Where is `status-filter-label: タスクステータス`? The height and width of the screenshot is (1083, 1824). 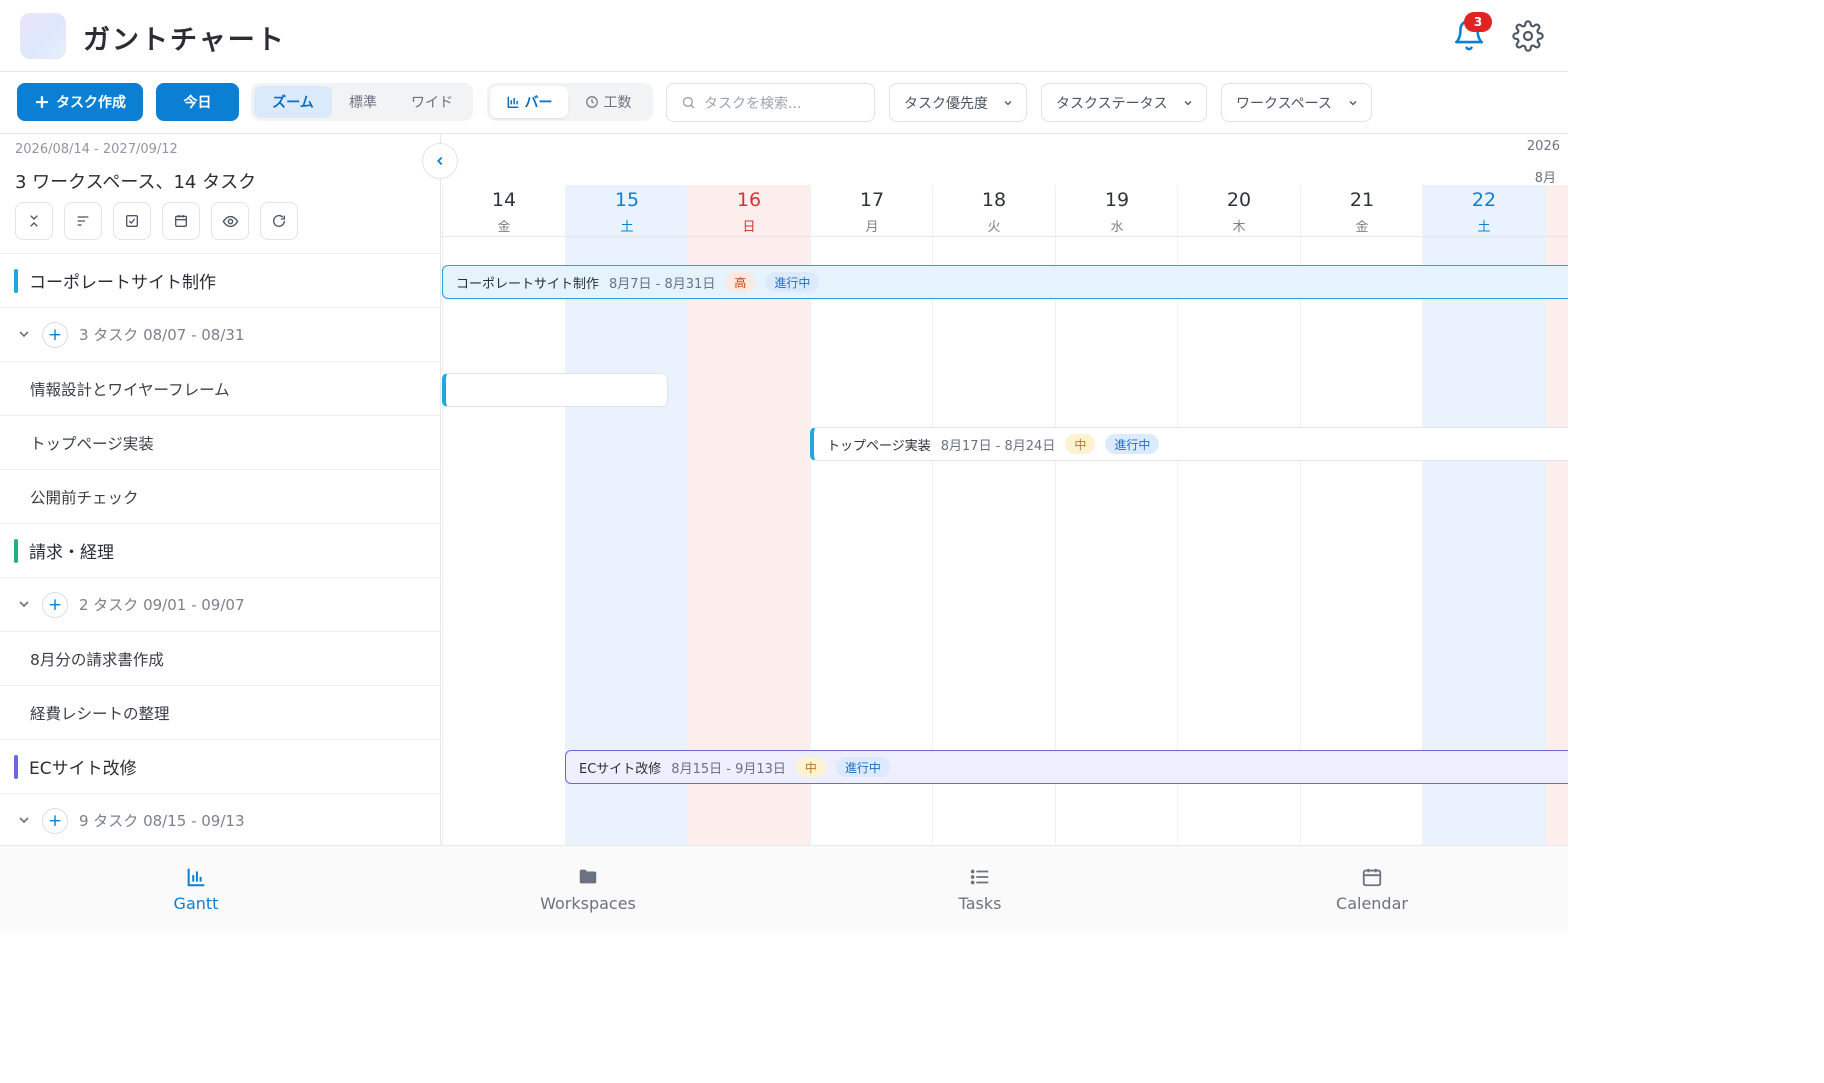 status-filter-label: タスクステータス is located at coordinates (1112, 103).